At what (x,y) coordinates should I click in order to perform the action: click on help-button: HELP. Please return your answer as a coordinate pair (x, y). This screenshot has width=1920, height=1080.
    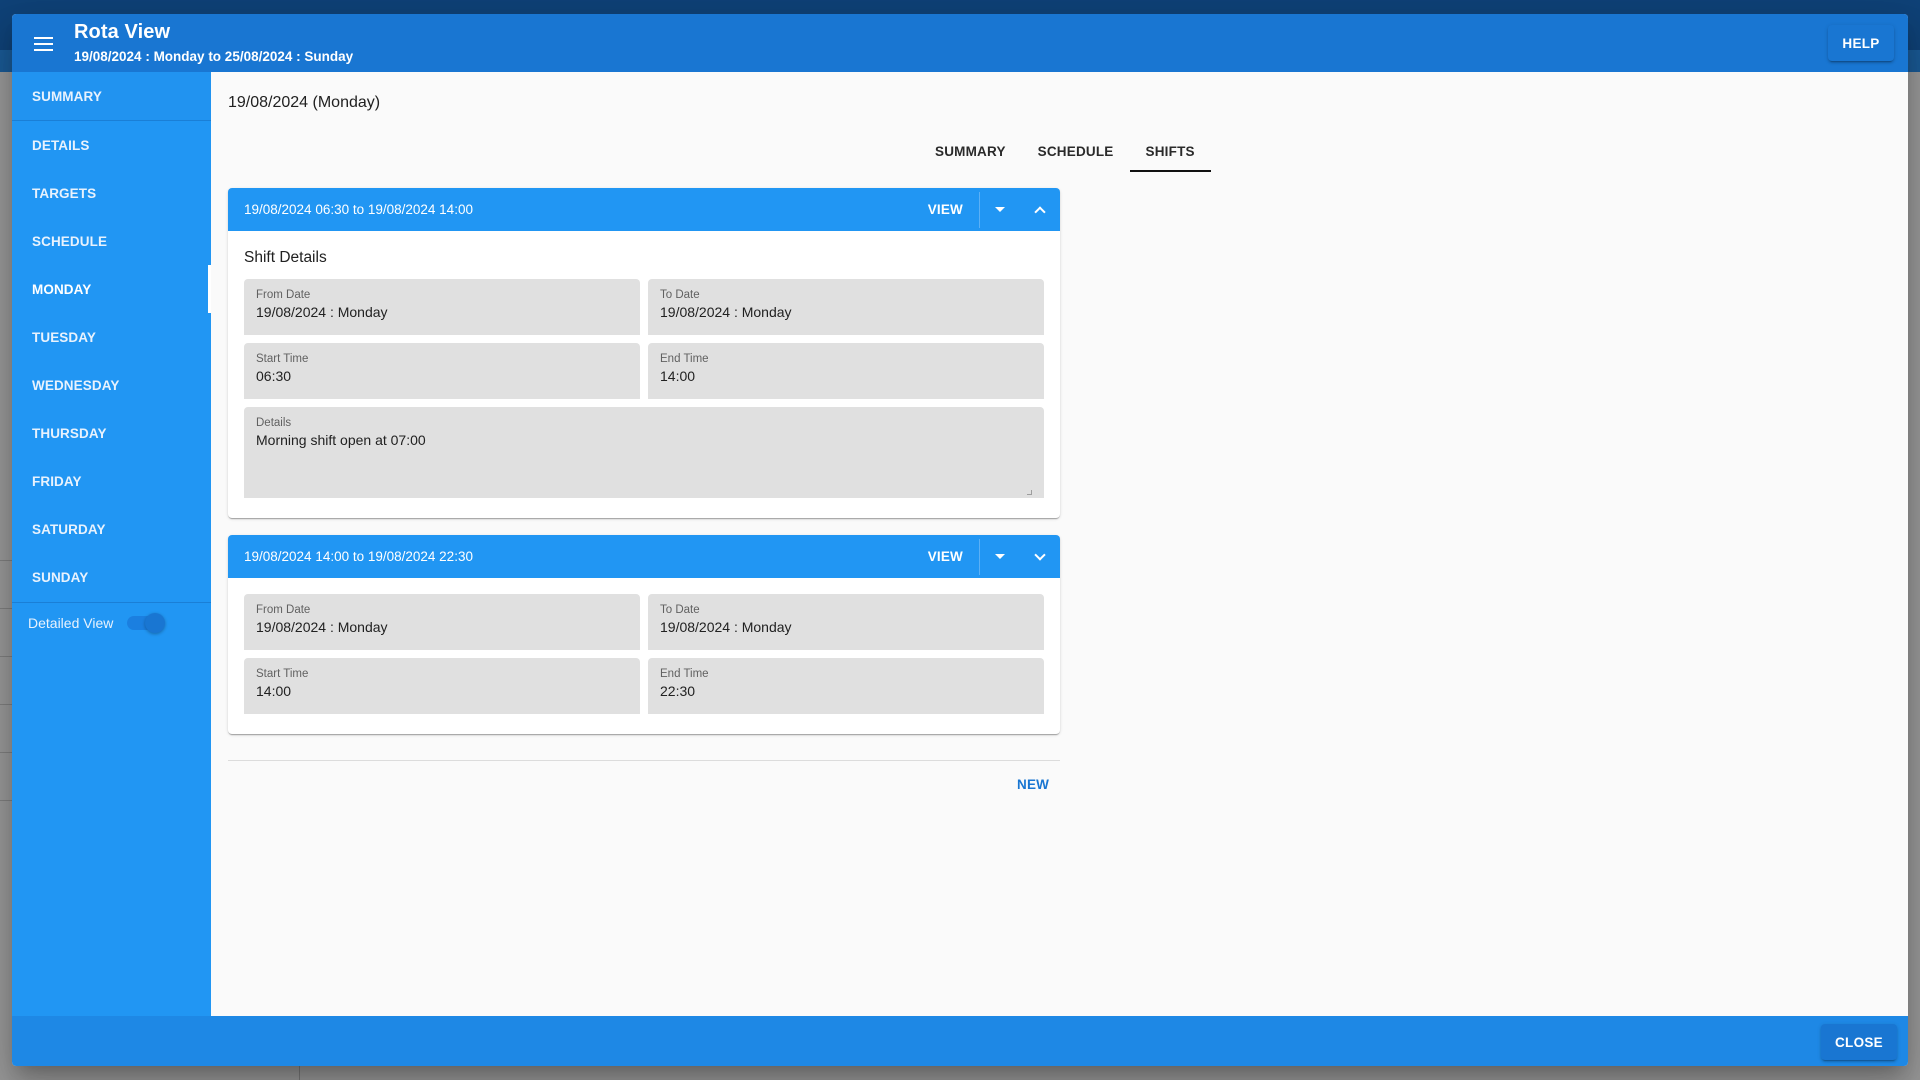
    Looking at the image, I should click on (1861, 43).